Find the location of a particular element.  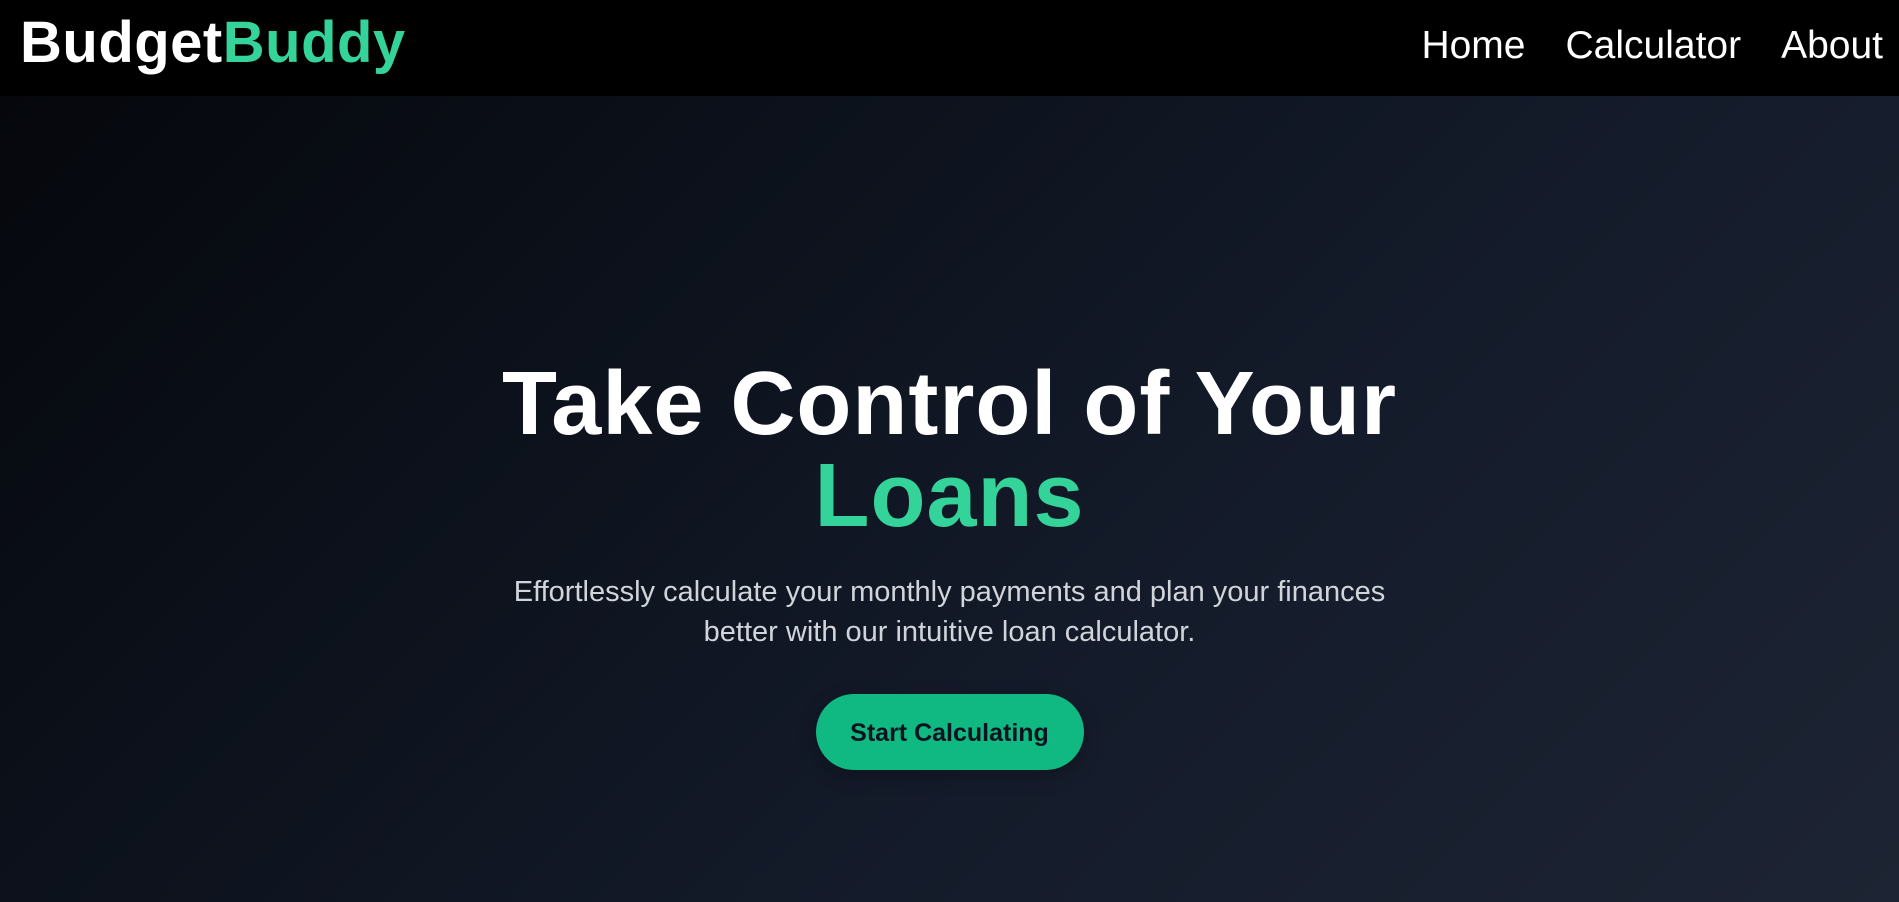

start-calculating-button: Start Calculating is located at coordinates (949, 732).